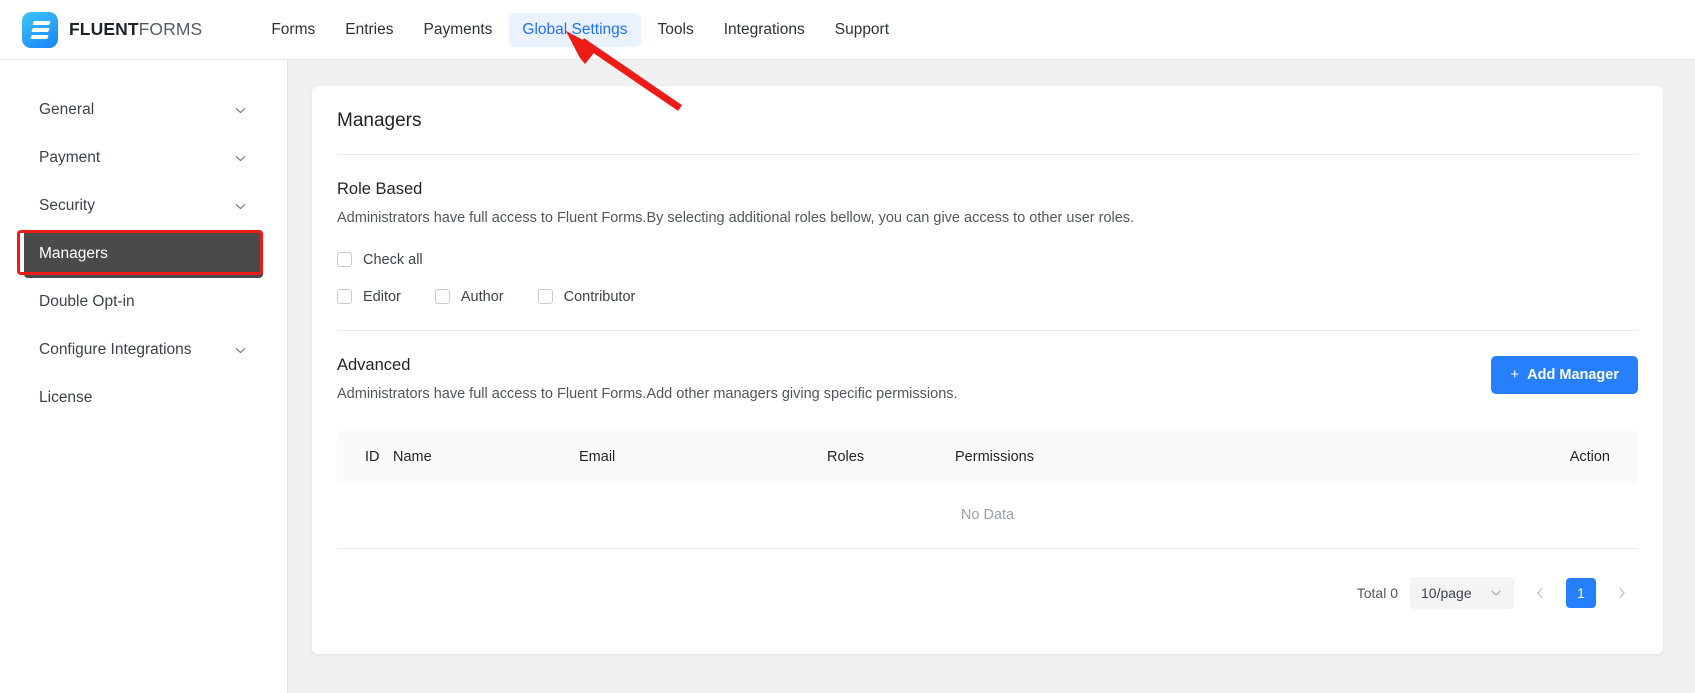  What do you see at coordinates (73, 253) in the screenshot?
I see `sidebar-item-label: Managers` at bounding box center [73, 253].